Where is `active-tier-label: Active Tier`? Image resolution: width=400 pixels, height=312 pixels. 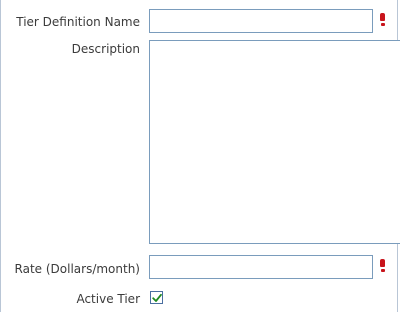 active-tier-label: Active Tier is located at coordinates (108, 299).